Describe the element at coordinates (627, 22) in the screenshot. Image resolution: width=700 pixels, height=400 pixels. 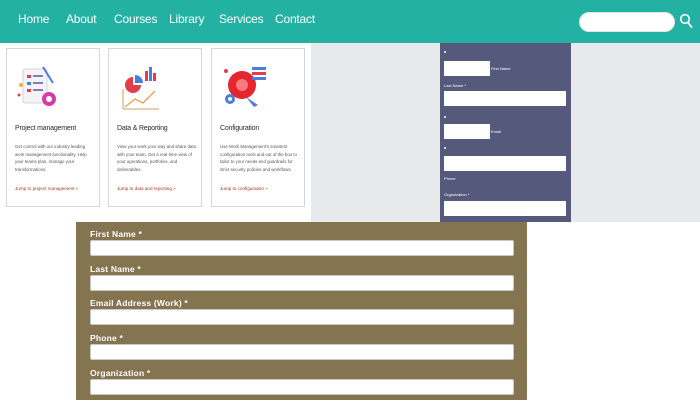
I see `search-input` at that location.